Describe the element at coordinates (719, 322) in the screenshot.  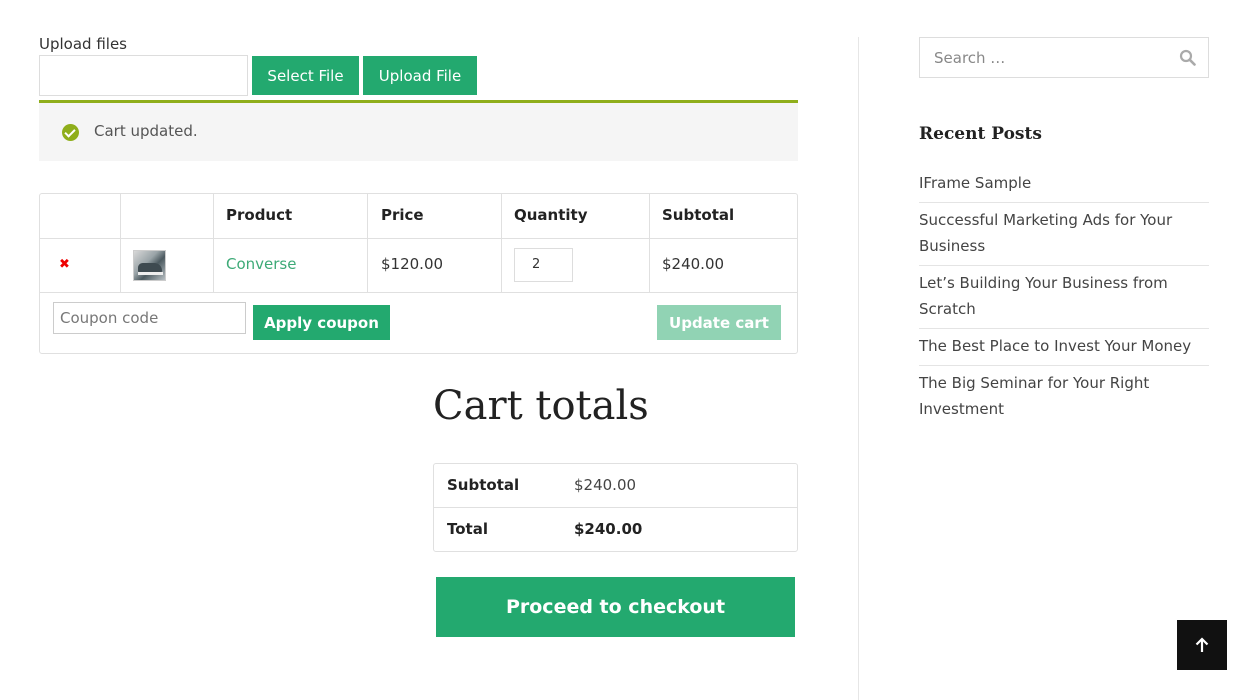
I see `update-cart-button: Update cart` at that location.